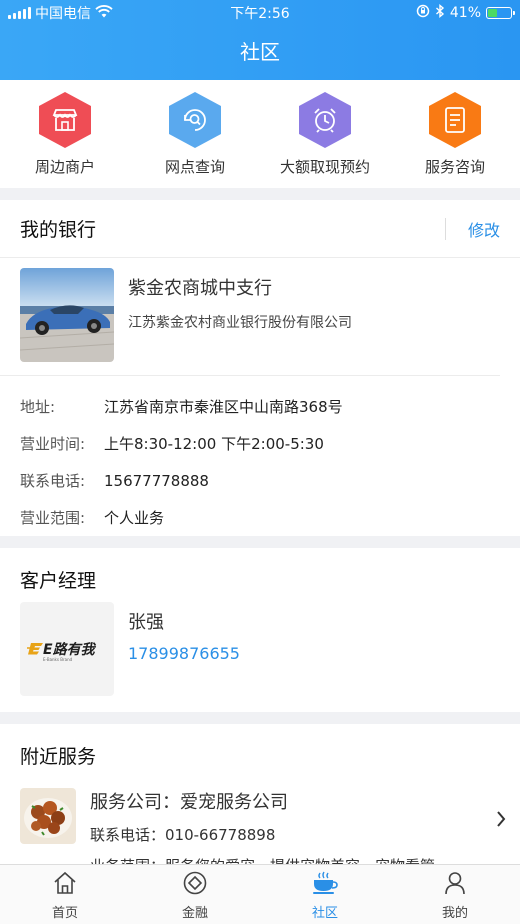 The height and width of the screenshot is (924, 520). Describe the element at coordinates (194, 167) in the screenshot. I see `quick-action-label: 网点查询` at that location.